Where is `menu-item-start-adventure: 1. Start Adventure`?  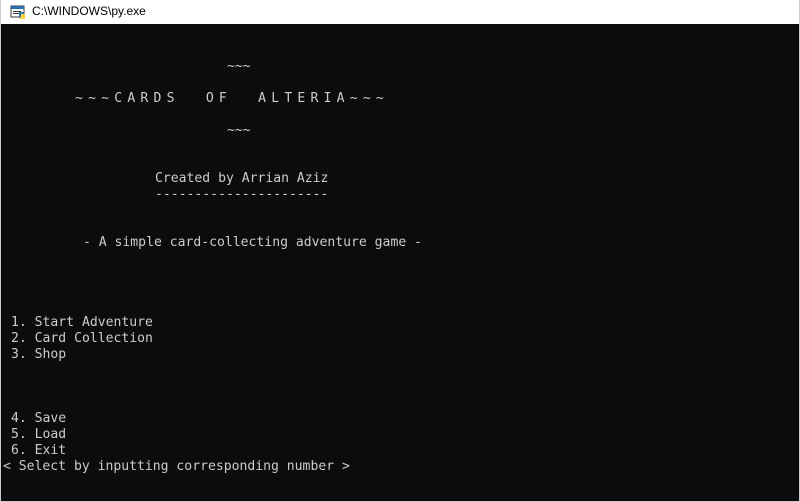
menu-item-start-adventure: 1. Start Adventure is located at coordinates (82, 322).